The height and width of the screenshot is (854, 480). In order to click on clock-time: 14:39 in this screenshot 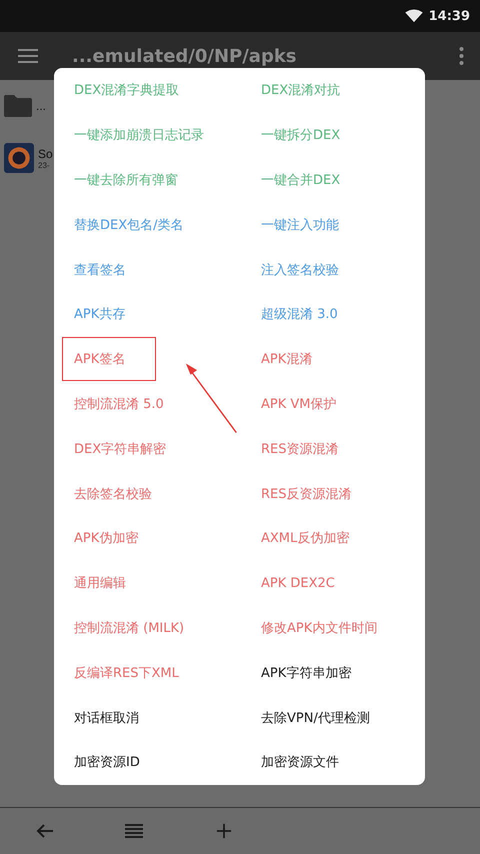, I will do `click(449, 16)`.